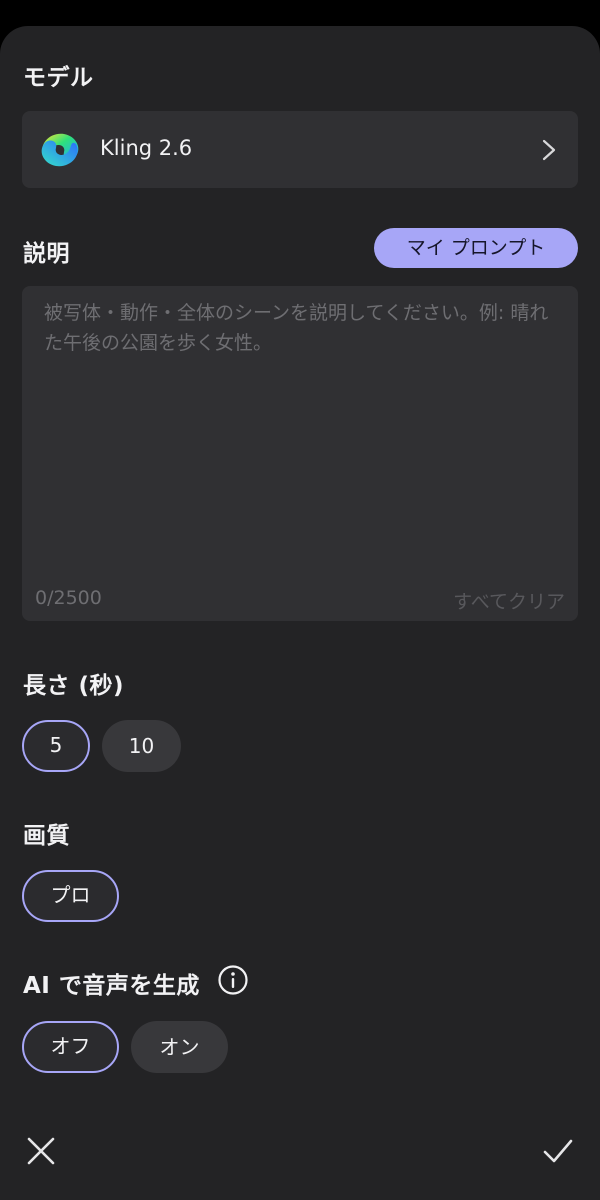  Describe the element at coordinates (549, 150) in the screenshot. I see `chevron-right-icon` at that location.